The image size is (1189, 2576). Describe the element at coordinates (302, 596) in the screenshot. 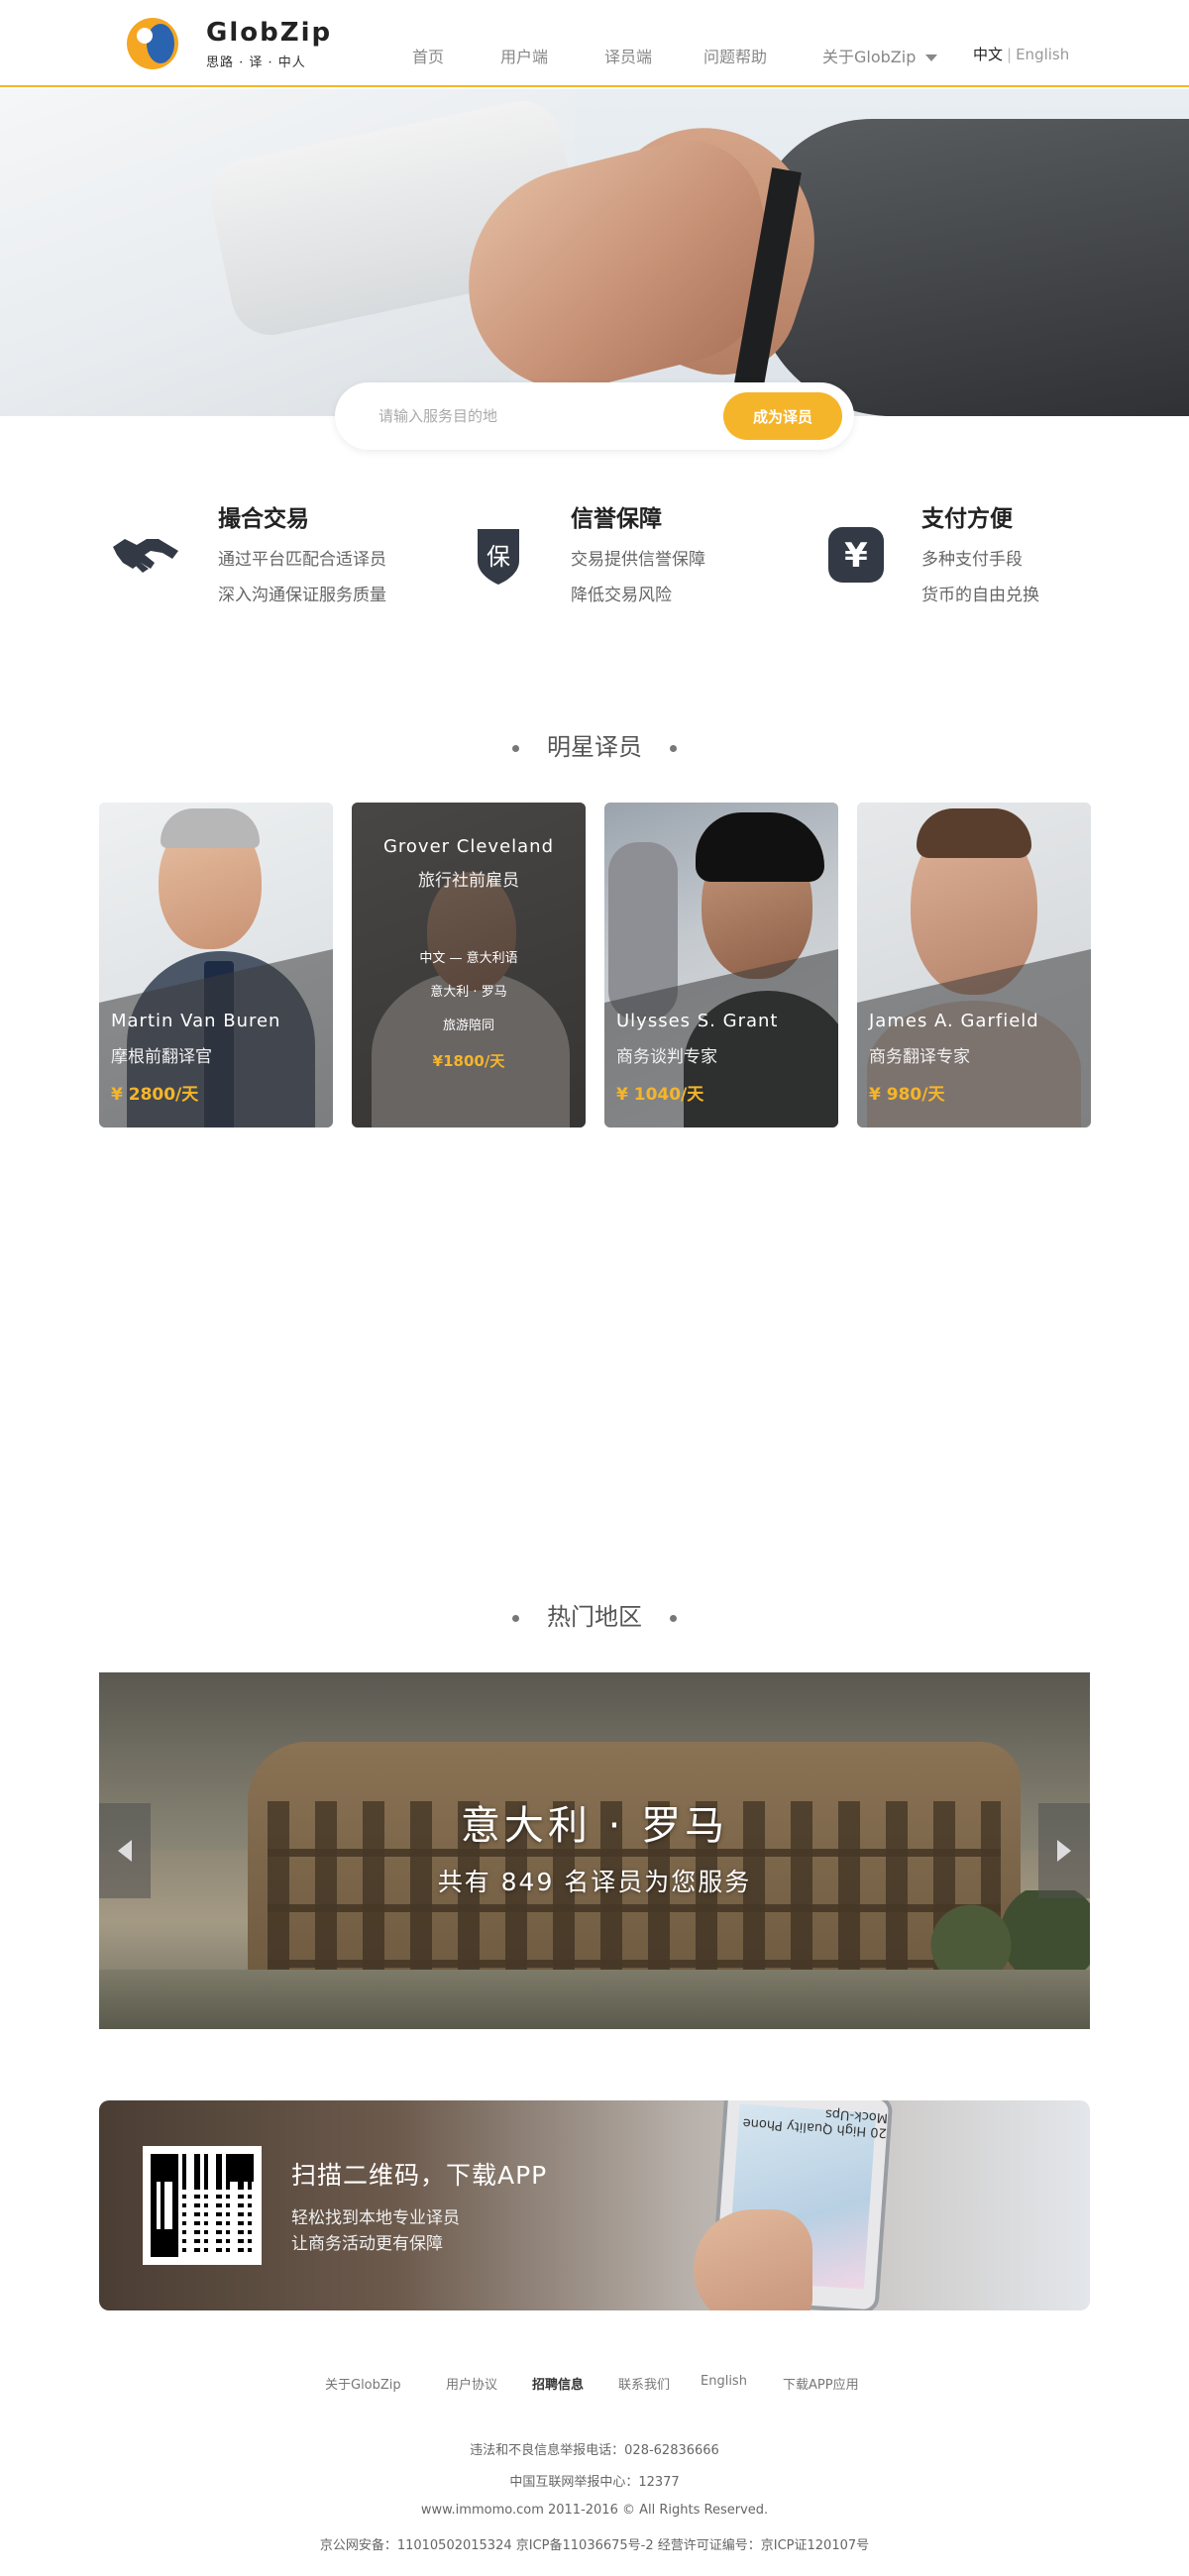

I see `feature-desc: 深入沟通保证服务质量` at that location.